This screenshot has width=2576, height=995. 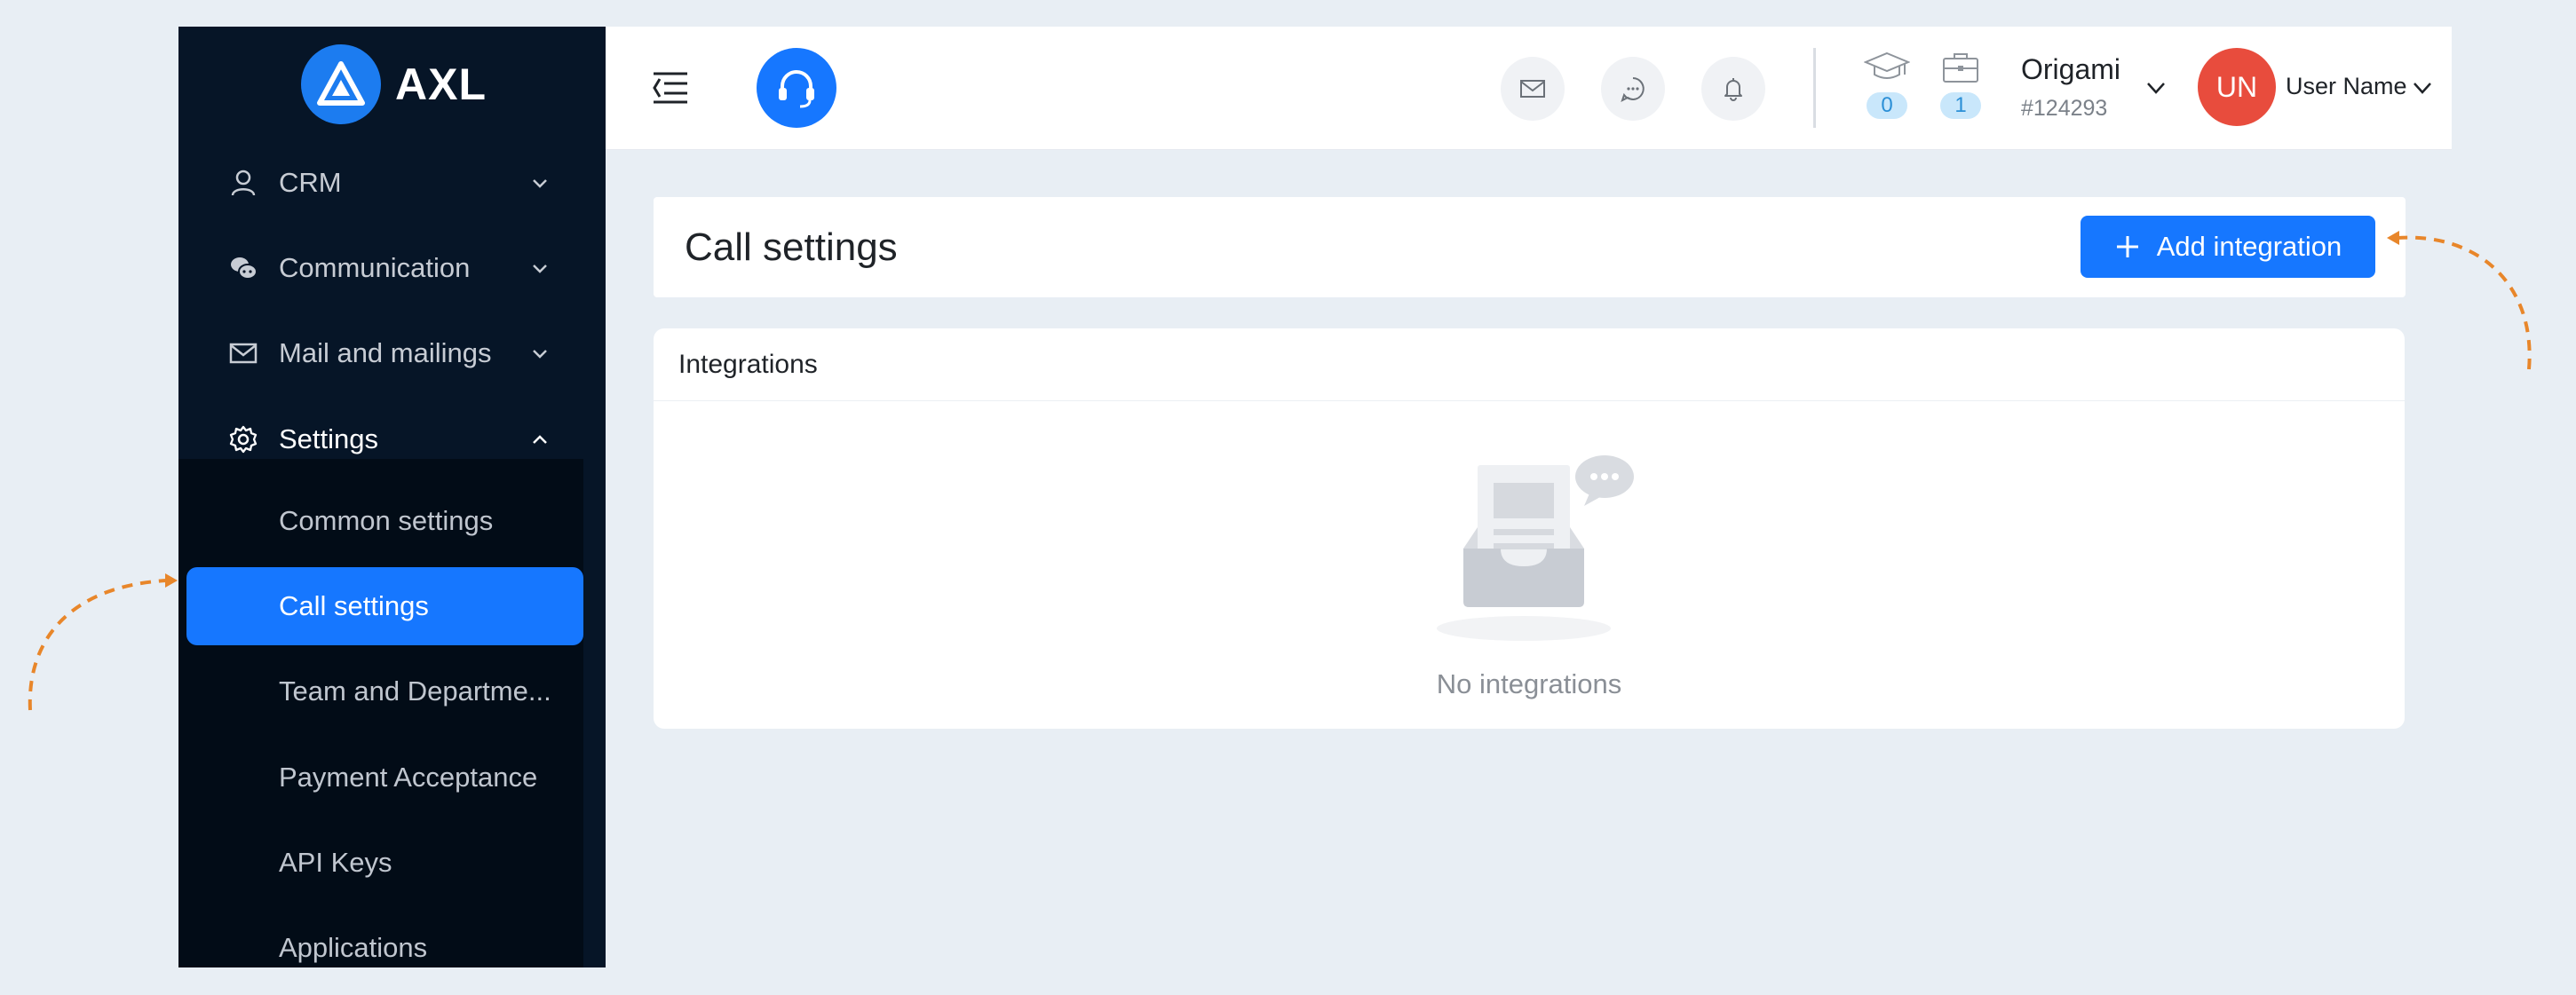 What do you see at coordinates (540, 440) in the screenshot?
I see `chevron-up-icon` at bounding box center [540, 440].